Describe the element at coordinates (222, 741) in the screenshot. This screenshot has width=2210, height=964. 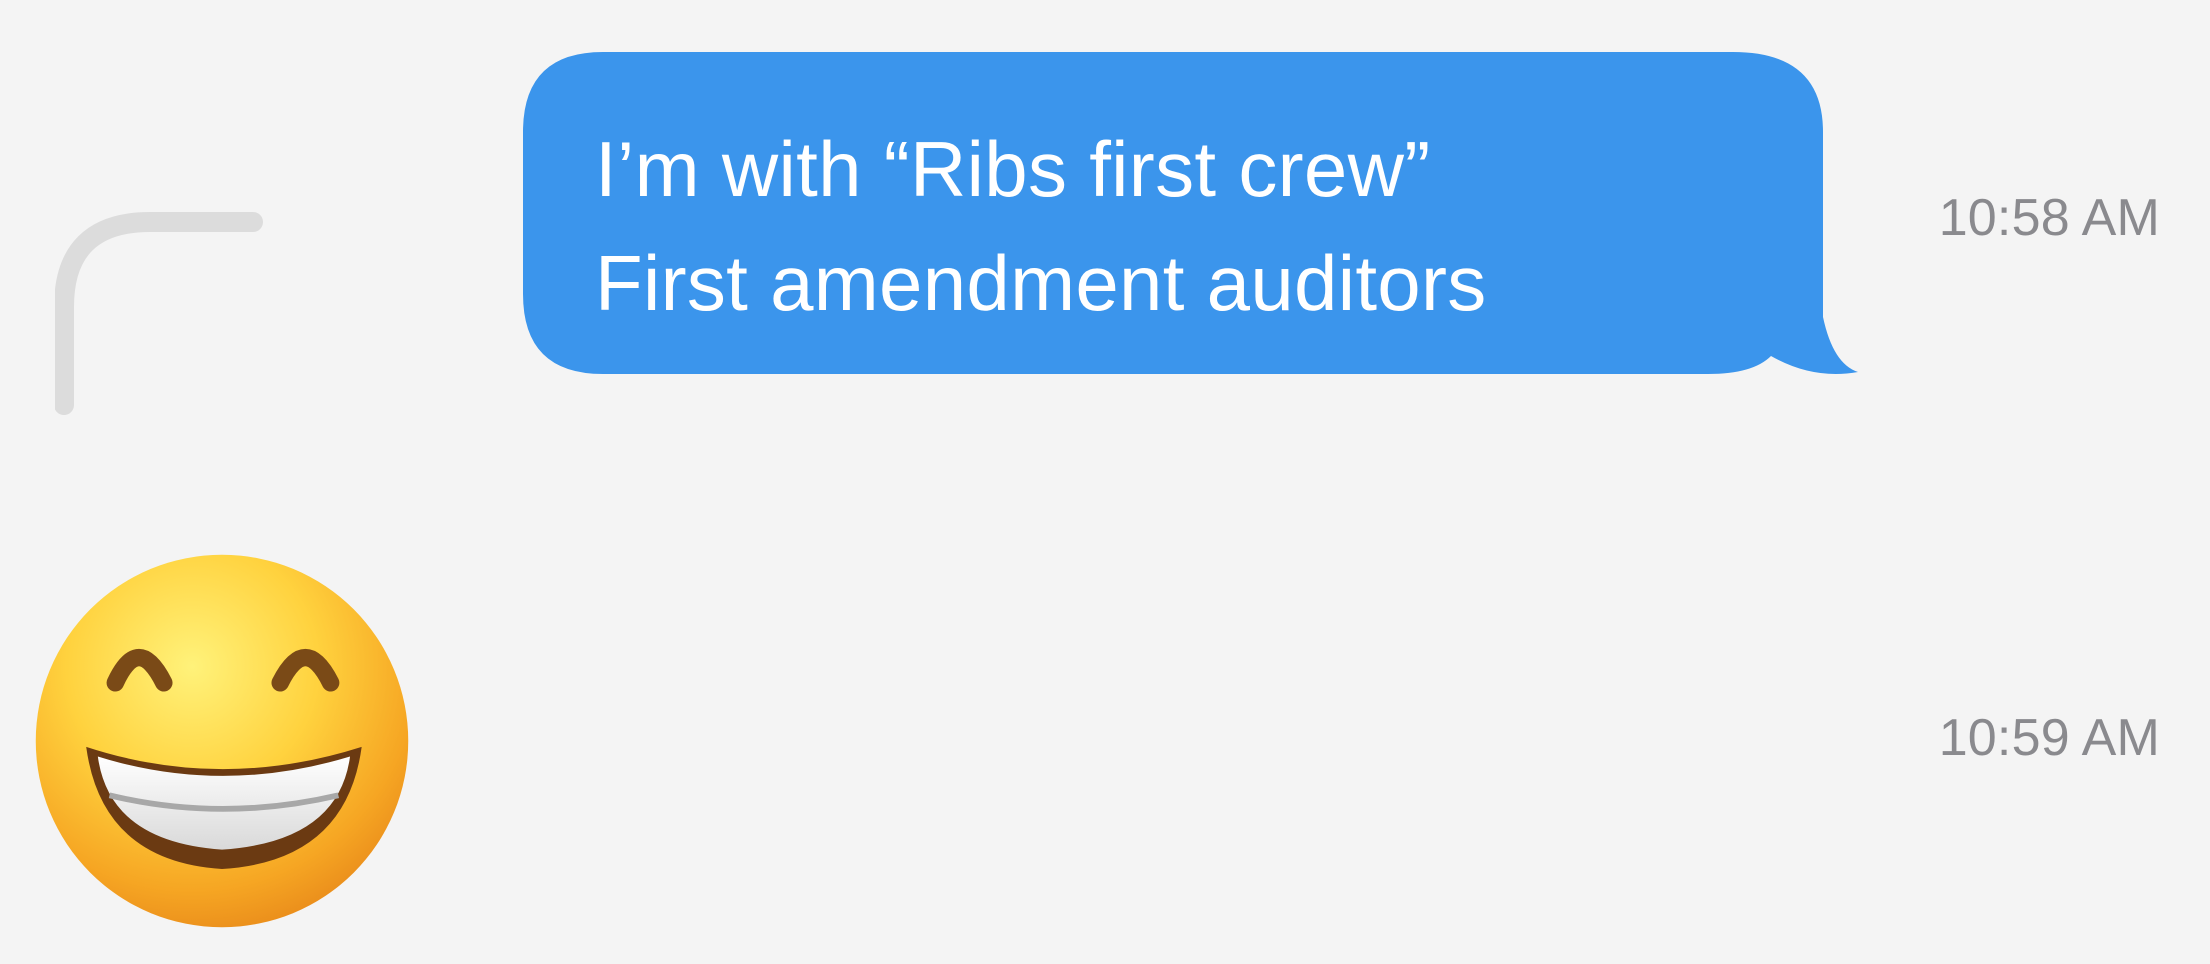
I see `beaming-face-icon` at that location.